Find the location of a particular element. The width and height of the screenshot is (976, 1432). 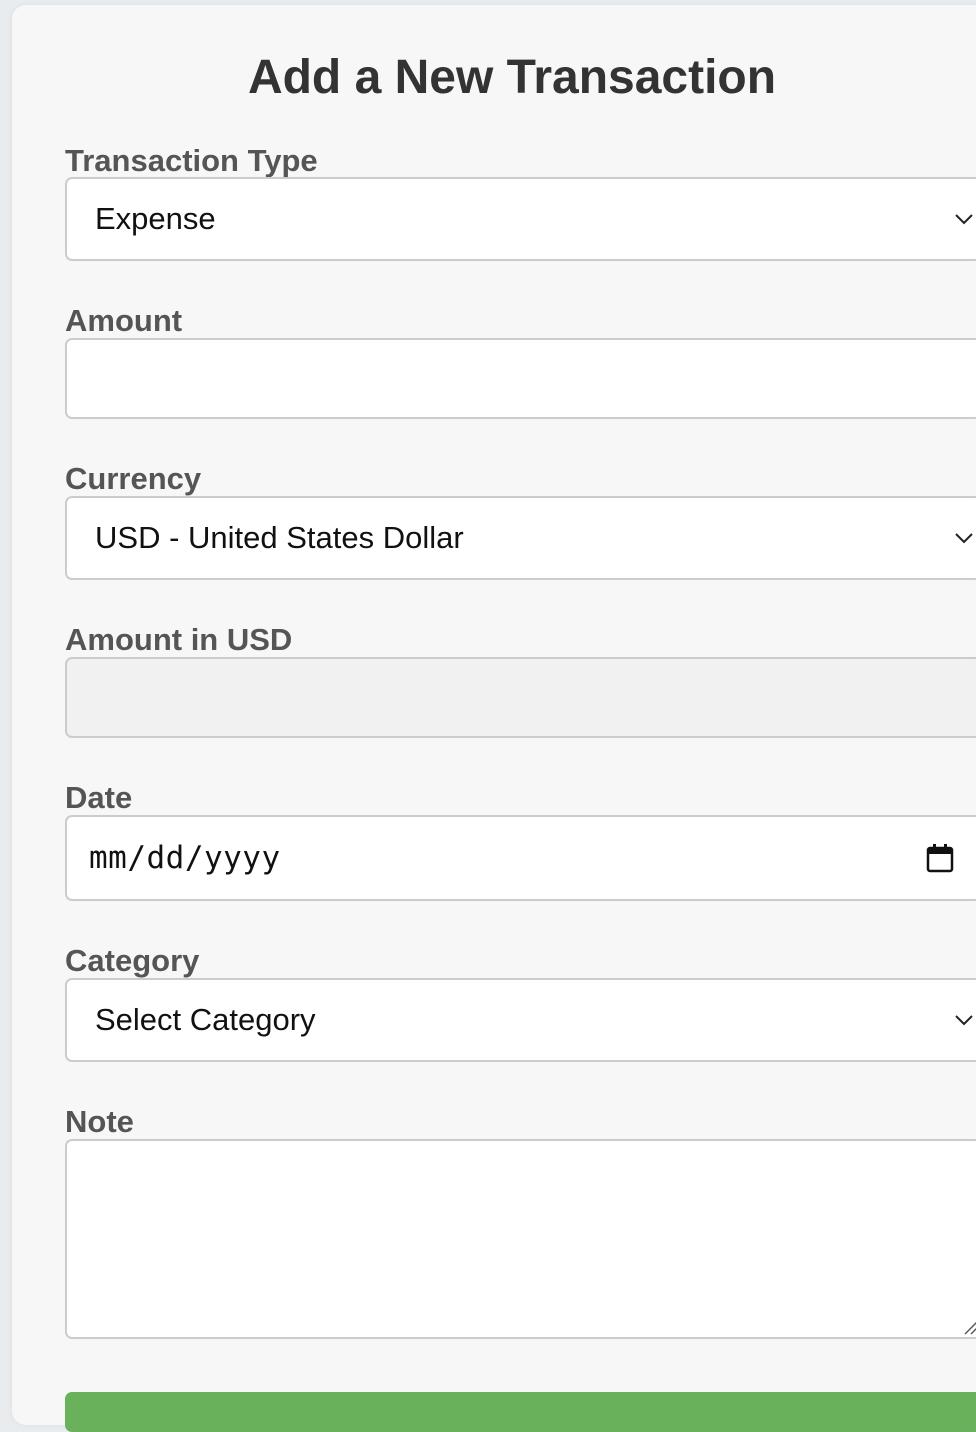

category-label: Category is located at coordinates (132, 960).